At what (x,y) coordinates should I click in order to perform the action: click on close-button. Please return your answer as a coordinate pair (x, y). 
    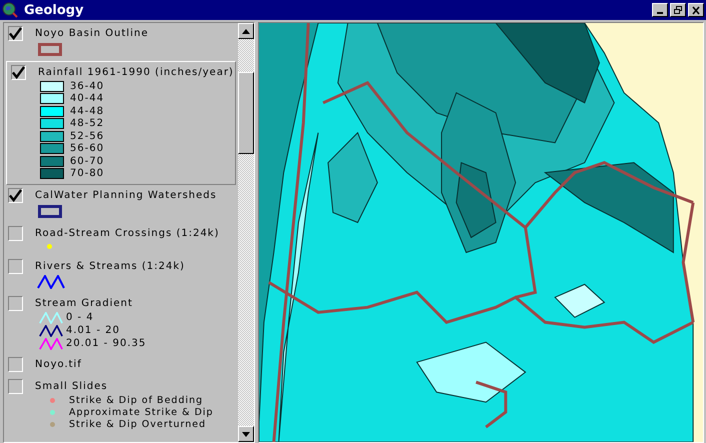
    Looking at the image, I should click on (696, 10).